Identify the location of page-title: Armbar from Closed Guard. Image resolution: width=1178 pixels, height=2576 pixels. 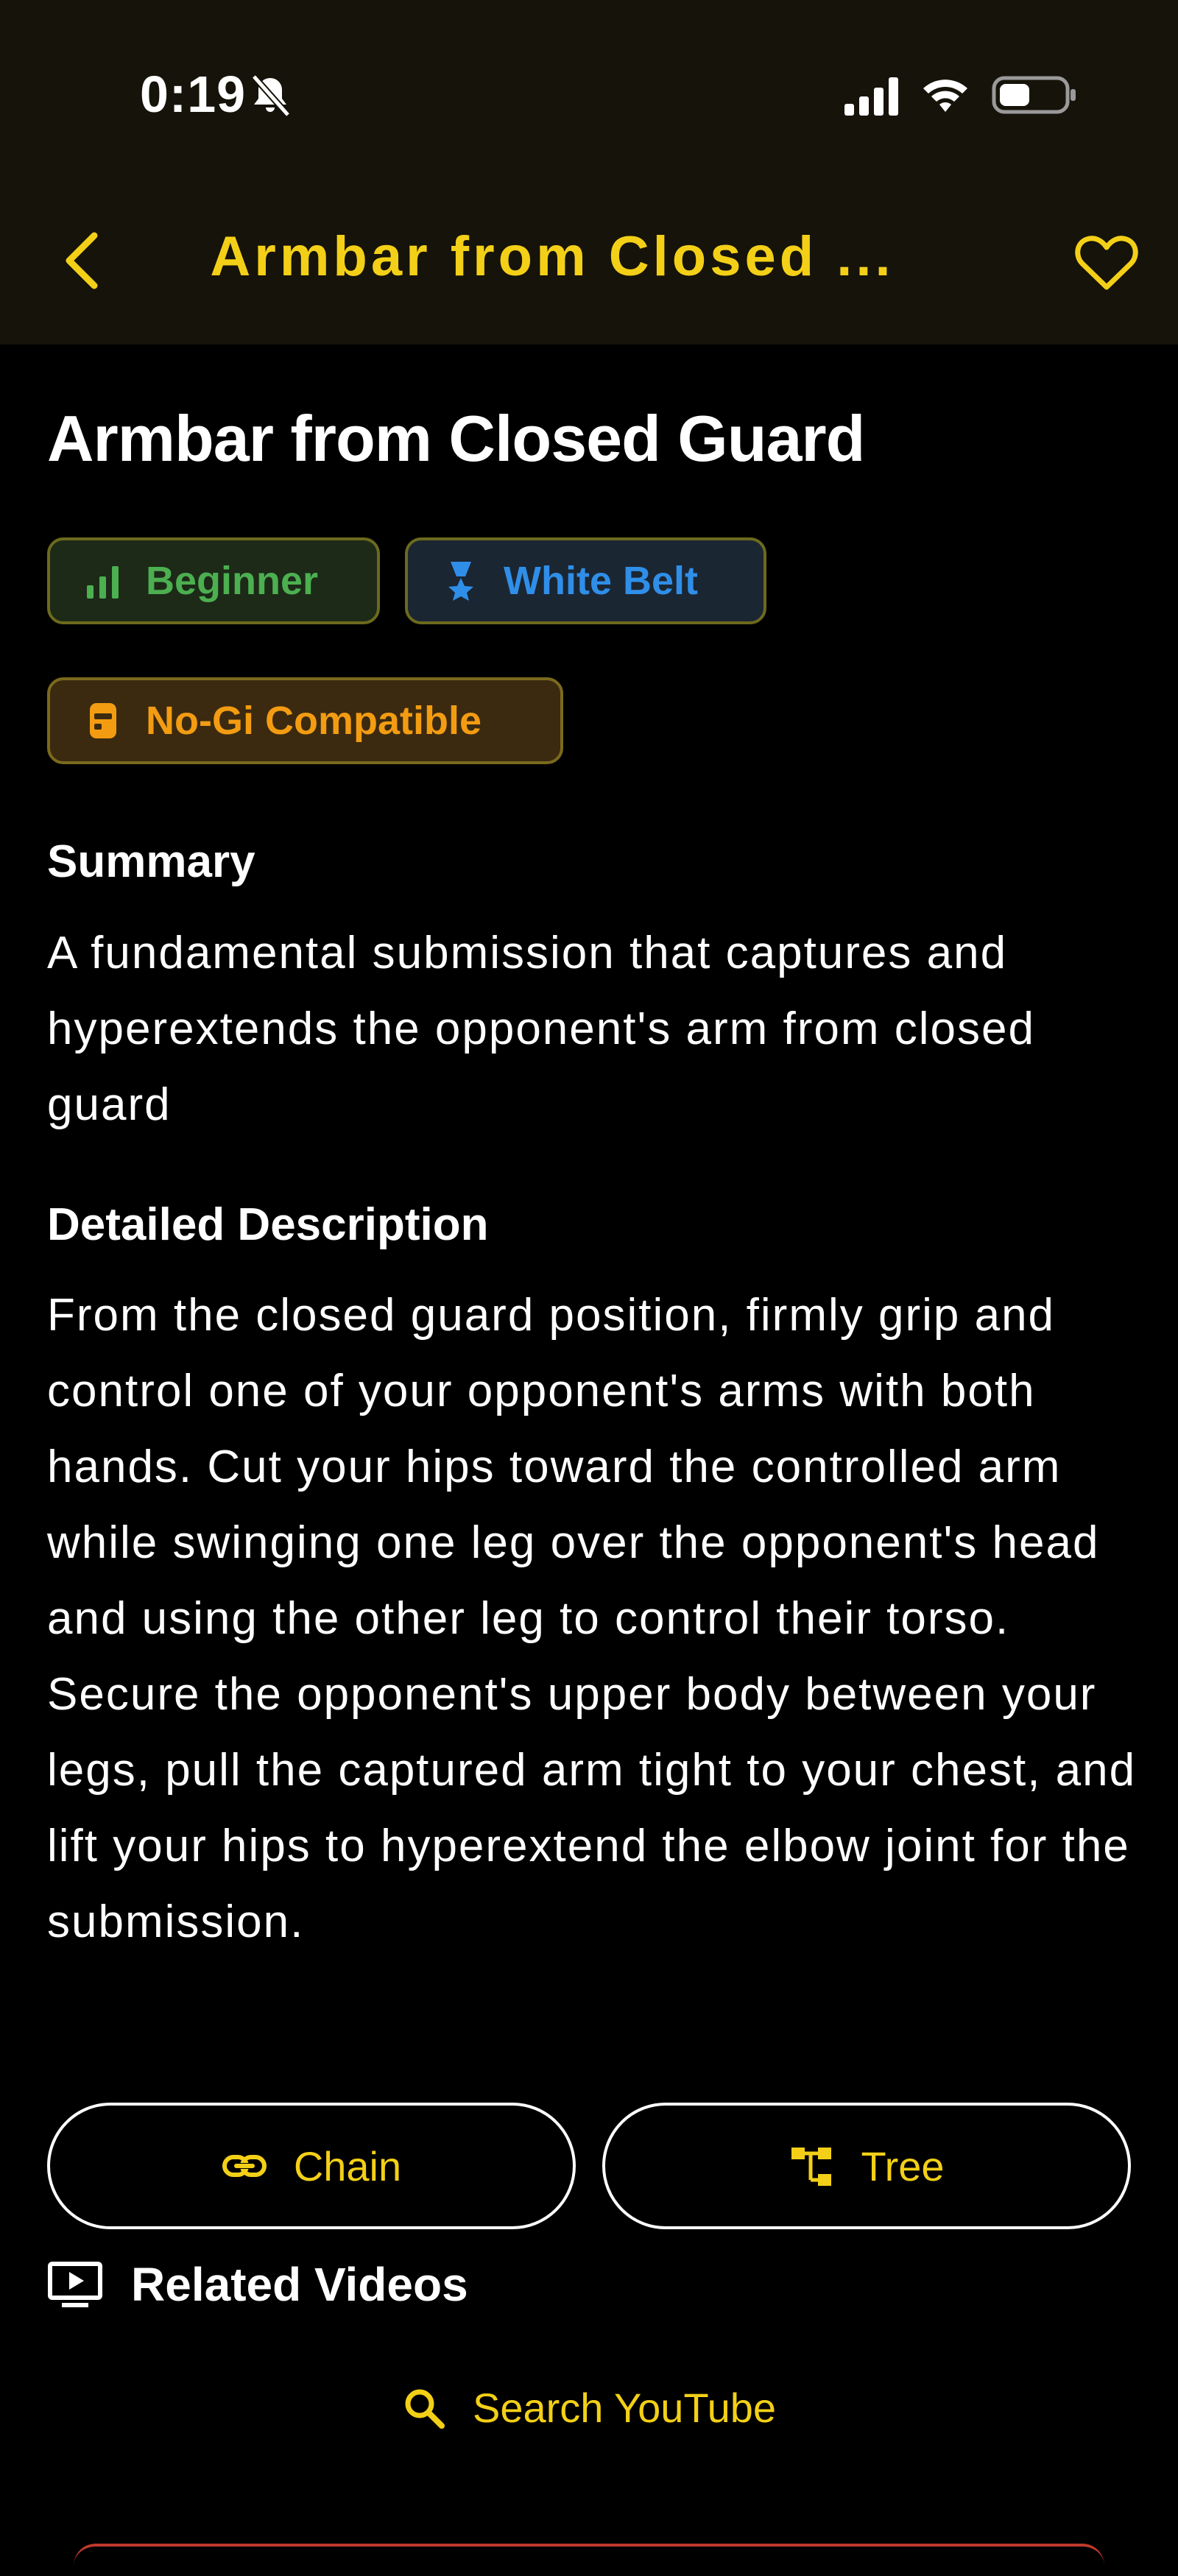
(456, 438).